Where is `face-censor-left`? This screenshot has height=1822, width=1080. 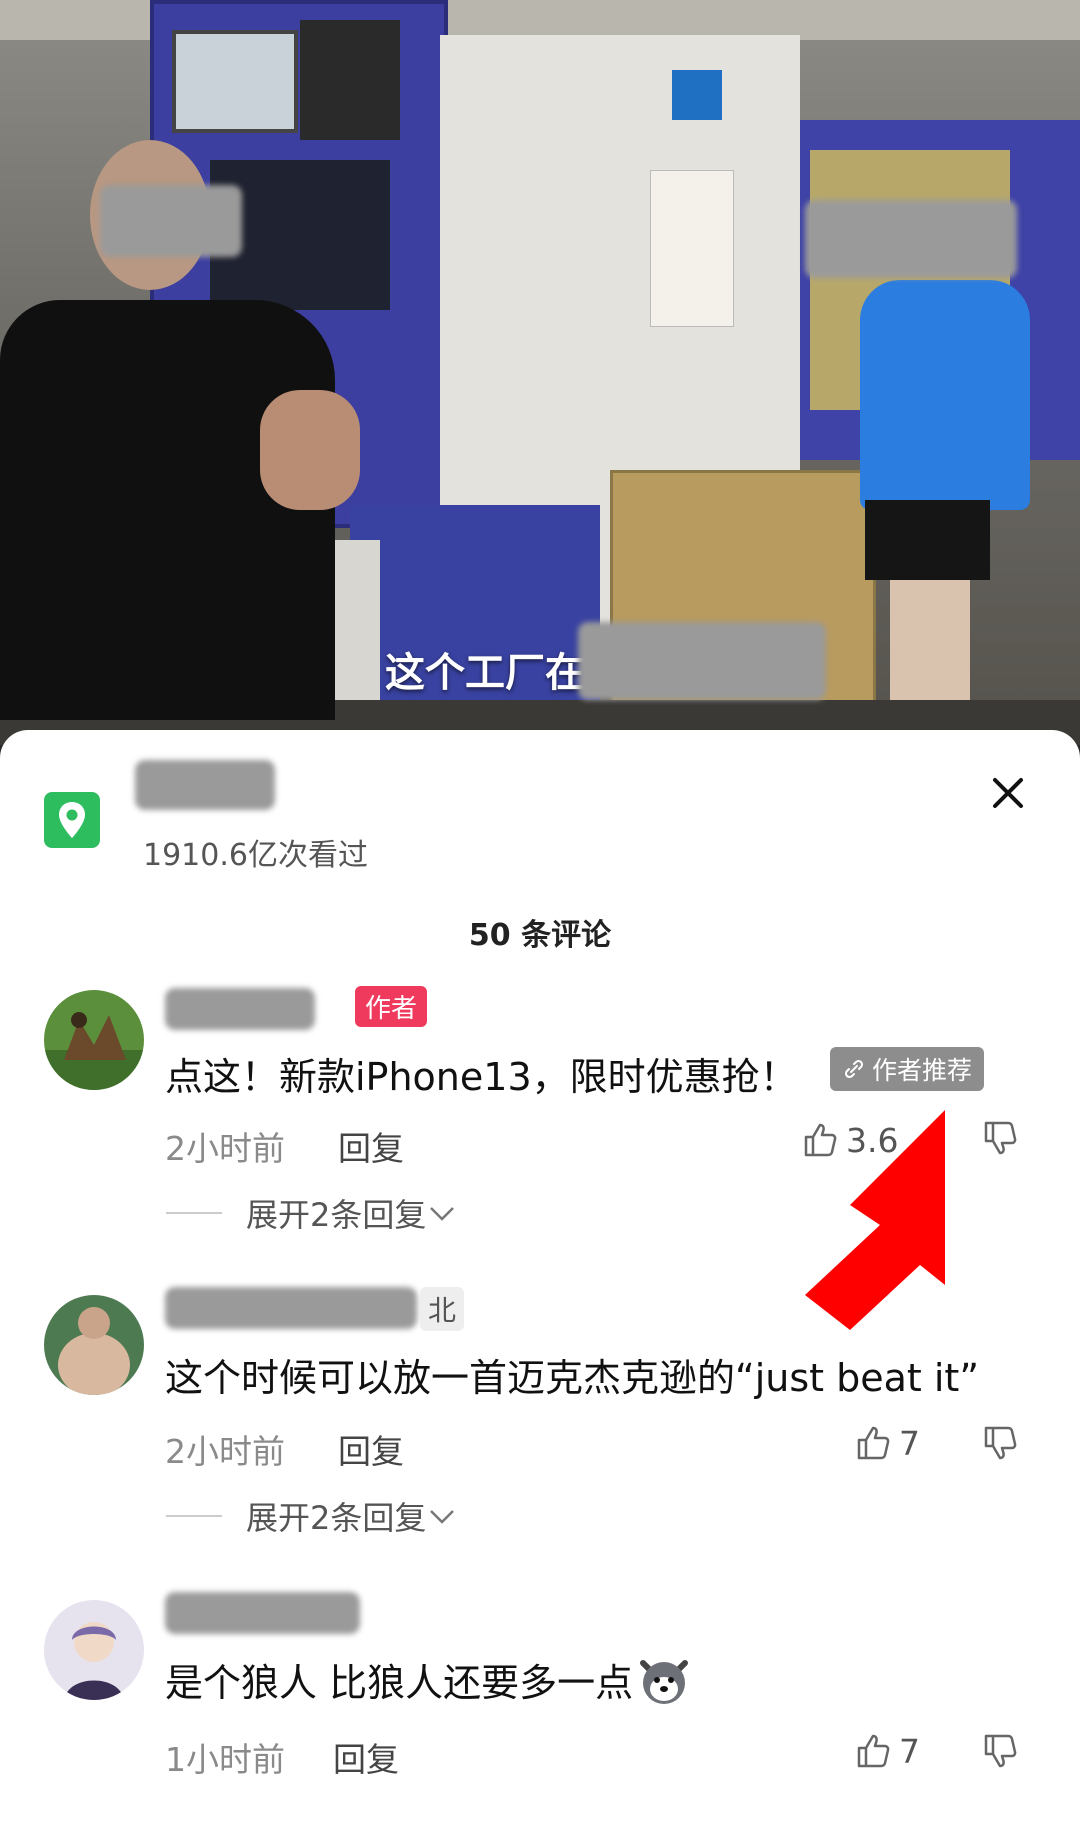 face-censor-left is located at coordinates (171, 221).